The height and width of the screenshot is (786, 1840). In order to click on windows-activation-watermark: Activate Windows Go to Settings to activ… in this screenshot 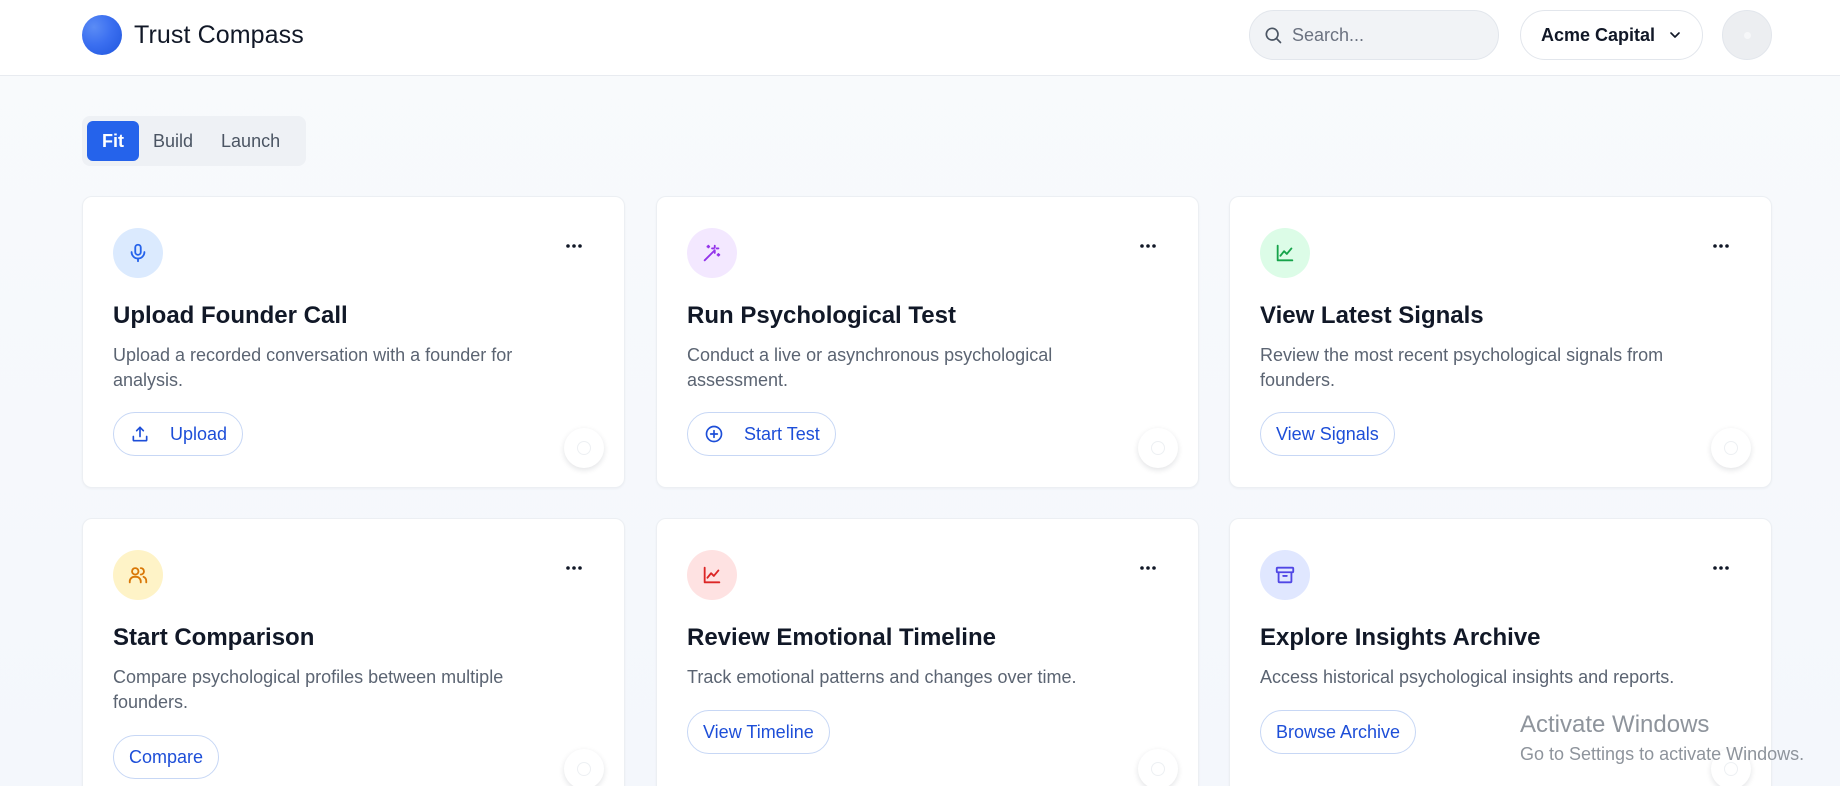, I will do `click(1662, 738)`.